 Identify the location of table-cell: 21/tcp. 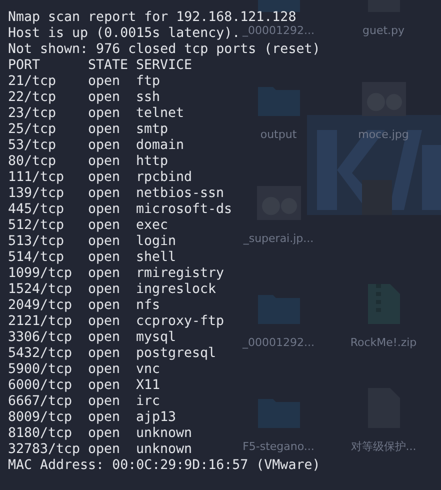
(32, 82).